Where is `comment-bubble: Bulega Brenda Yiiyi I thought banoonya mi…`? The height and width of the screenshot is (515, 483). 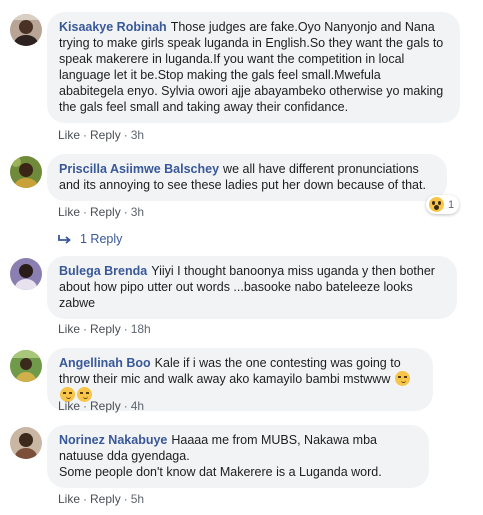
comment-bubble: Bulega Brenda Yiiyi I thought banoonya mi… is located at coordinates (252, 287).